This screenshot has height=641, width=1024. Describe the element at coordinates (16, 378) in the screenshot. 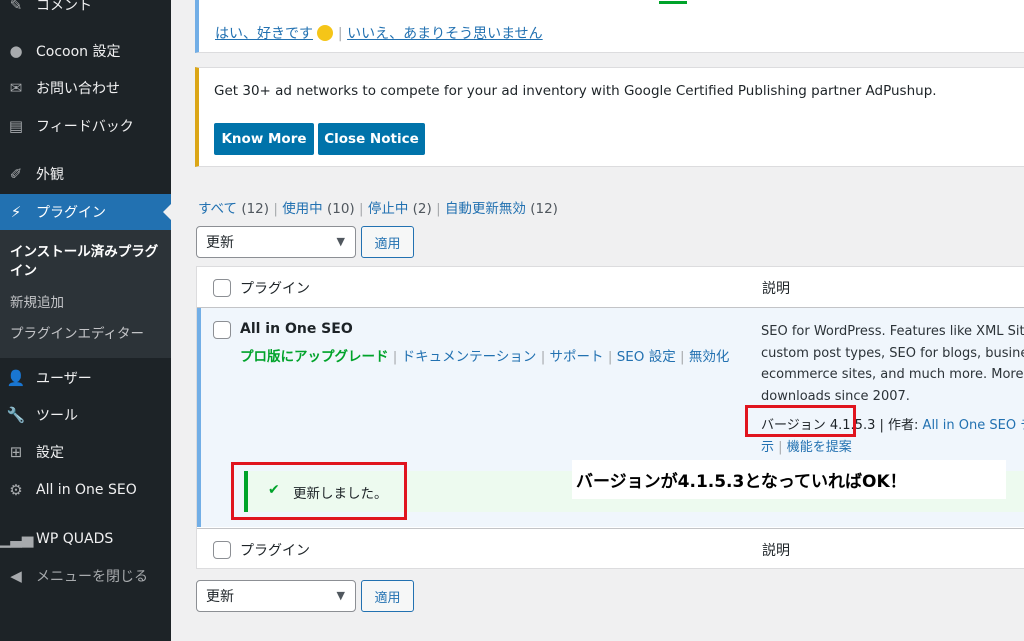

I see `user-icon: 👤` at that location.